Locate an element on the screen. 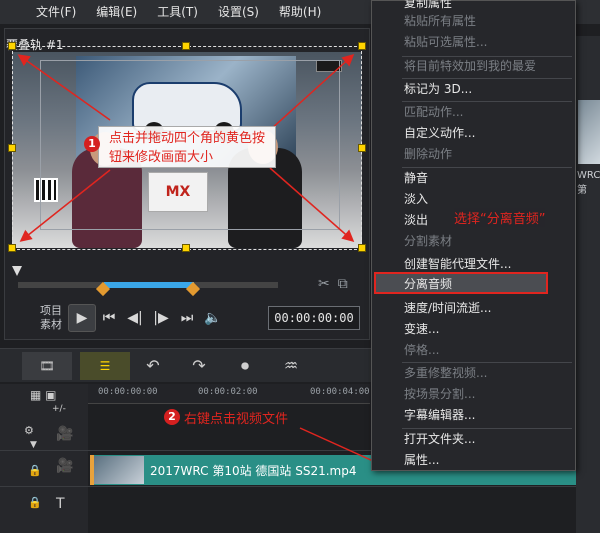 The image size is (600, 533). audio-wave-icon: ♒ is located at coordinates (291, 365).